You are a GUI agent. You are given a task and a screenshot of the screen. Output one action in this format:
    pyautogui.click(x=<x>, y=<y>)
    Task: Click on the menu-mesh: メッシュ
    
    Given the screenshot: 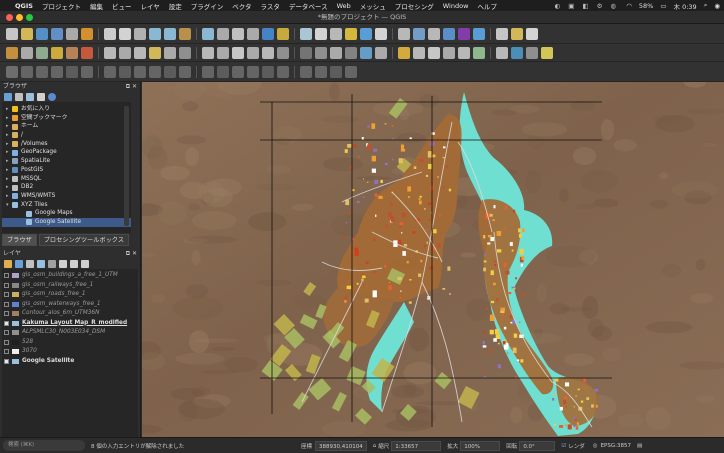 What is the action you would take?
    pyautogui.click(x=373, y=6)
    